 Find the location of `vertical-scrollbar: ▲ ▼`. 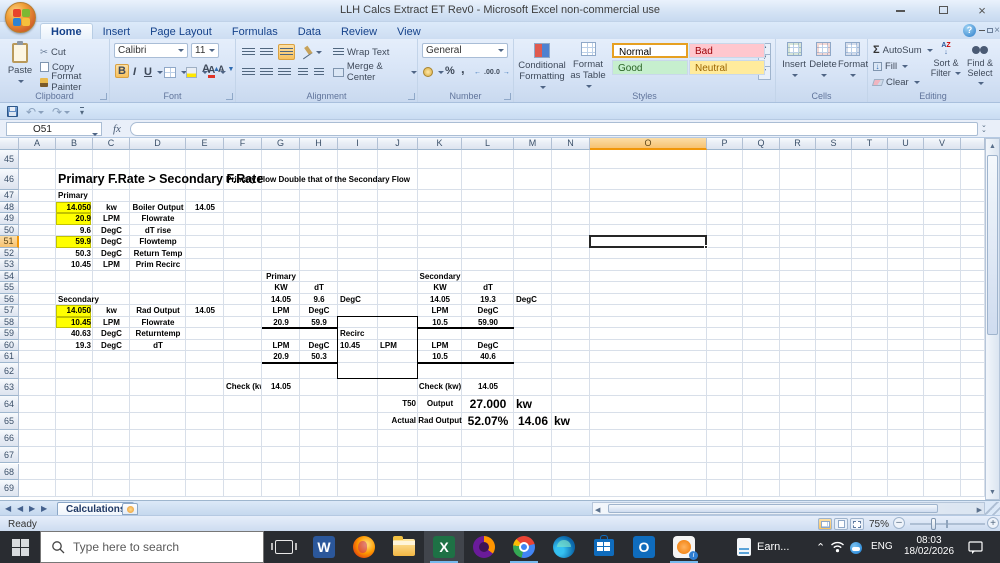

vertical-scrollbar: ▲ ▼ is located at coordinates (992, 319).